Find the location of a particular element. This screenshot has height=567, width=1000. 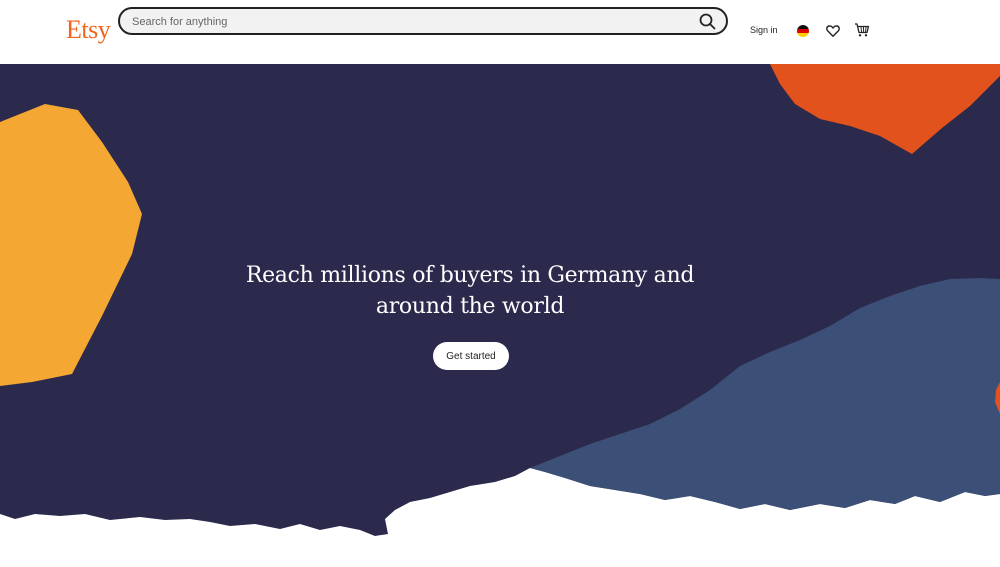

get-started-button: Get started is located at coordinates (471, 356).